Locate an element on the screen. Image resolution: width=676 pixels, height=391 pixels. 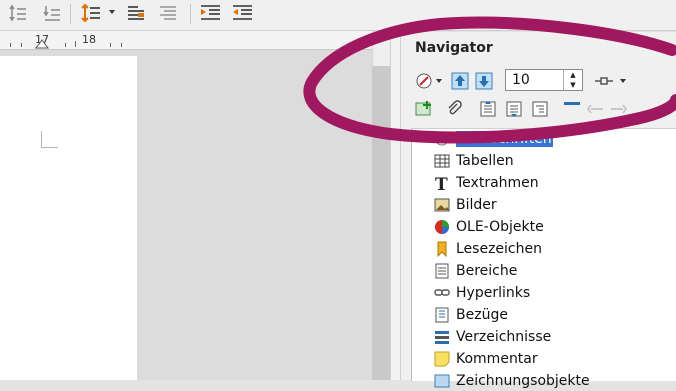
tree-item-images: Bilder is located at coordinates (465, 205).